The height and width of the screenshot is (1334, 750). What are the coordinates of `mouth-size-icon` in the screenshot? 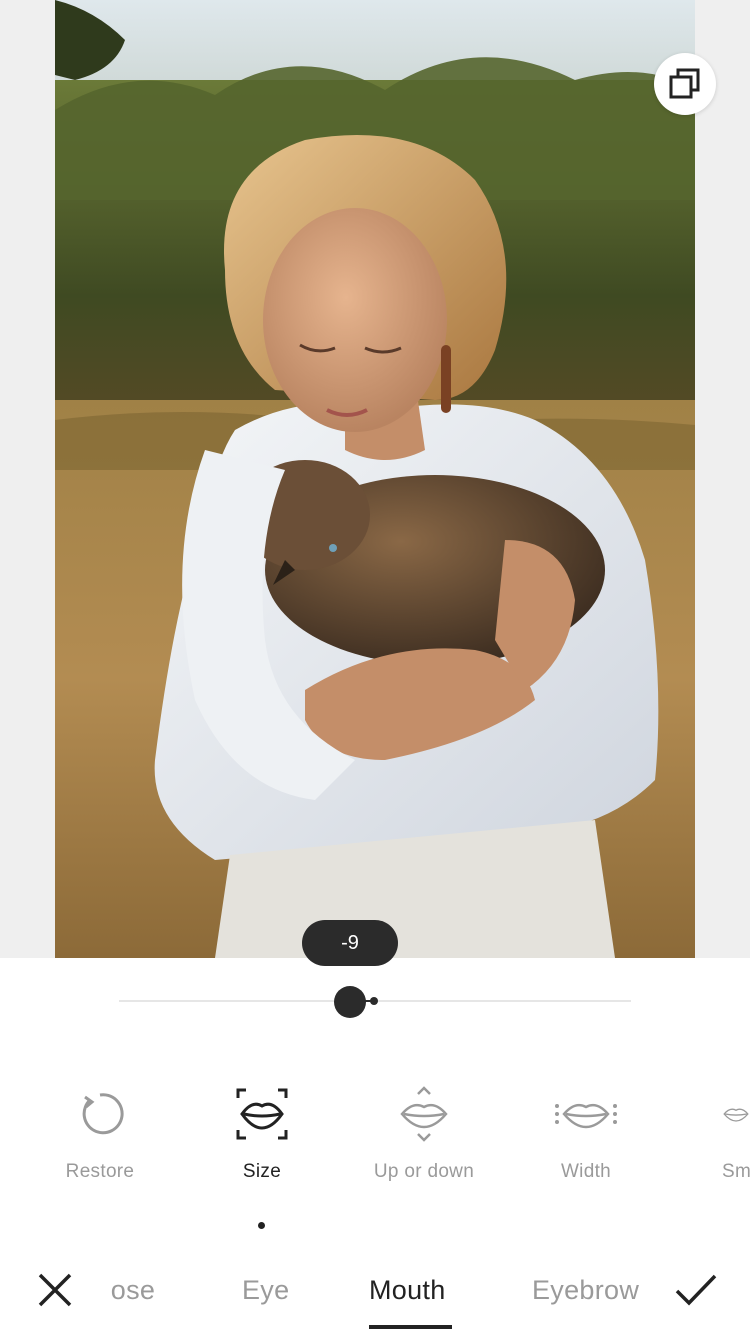 It's located at (262, 1114).